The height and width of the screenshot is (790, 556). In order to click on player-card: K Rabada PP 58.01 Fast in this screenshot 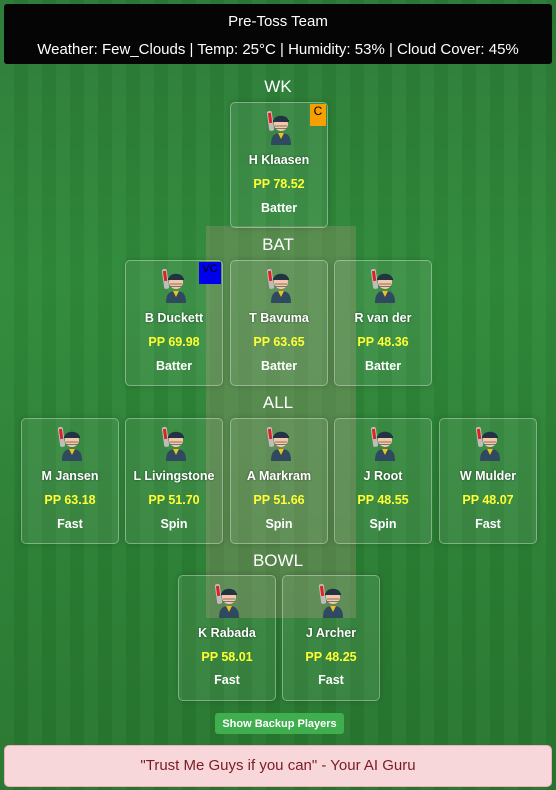, I will do `click(227, 638)`.